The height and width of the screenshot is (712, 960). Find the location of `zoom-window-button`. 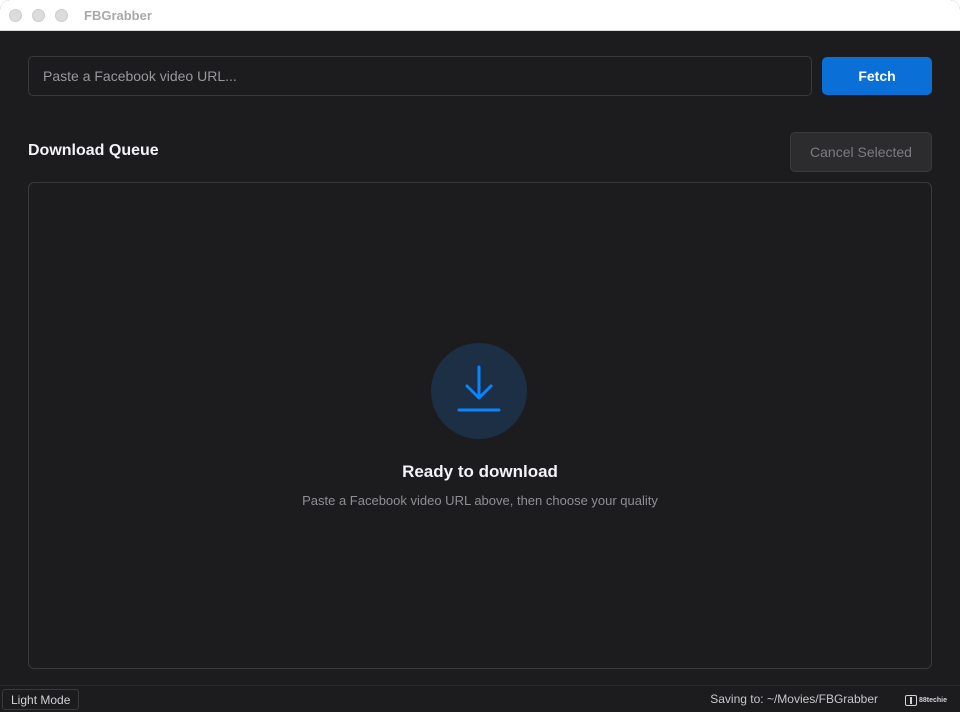

zoom-window-button is located at coordinates (61, 15).